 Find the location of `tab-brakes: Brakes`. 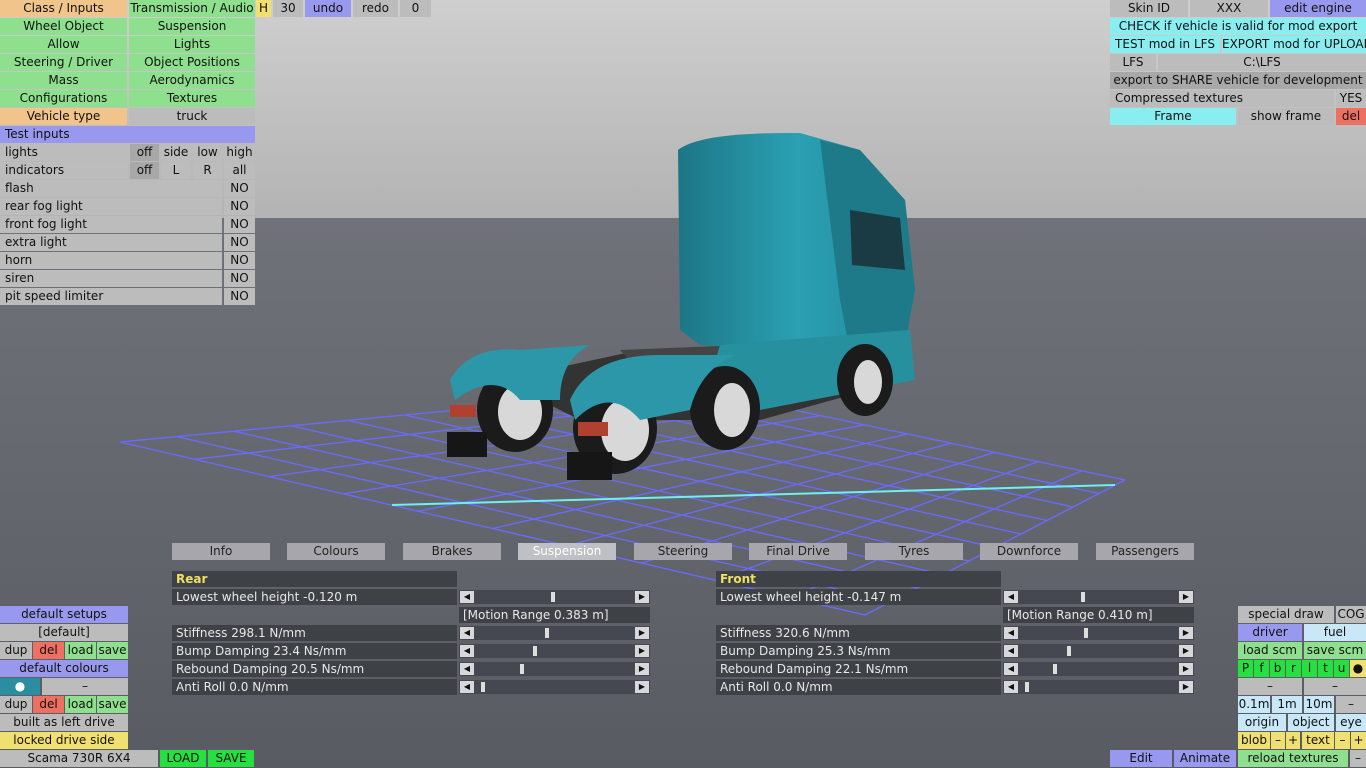

tab-brakes: Brakes is located at coordinates (452, 551).